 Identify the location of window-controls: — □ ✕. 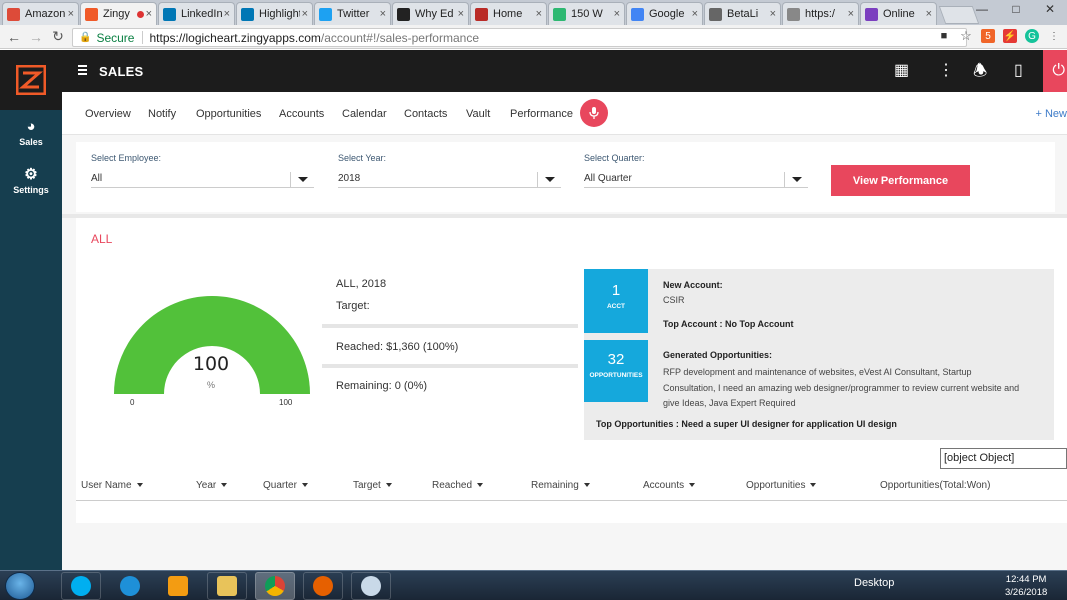
(1016, 9).